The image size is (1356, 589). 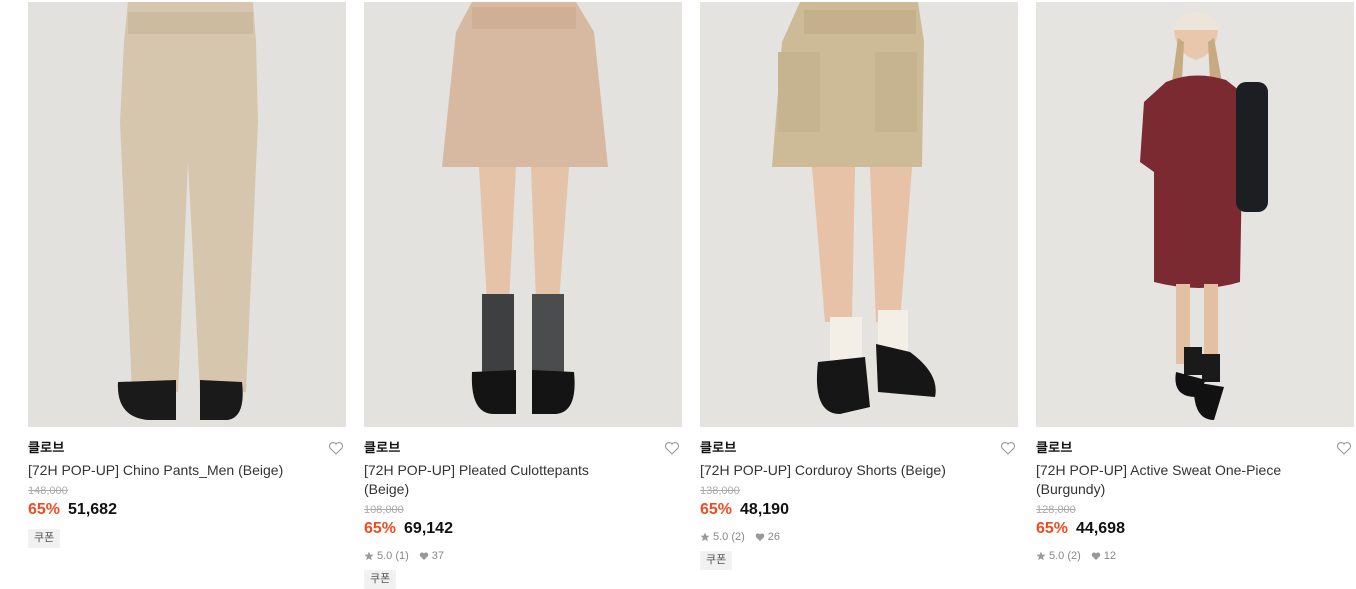 What do you see at coordinates (720, 491) in the screenshot?
I see `original-price: 138,000` at bounding box center [720, 491].